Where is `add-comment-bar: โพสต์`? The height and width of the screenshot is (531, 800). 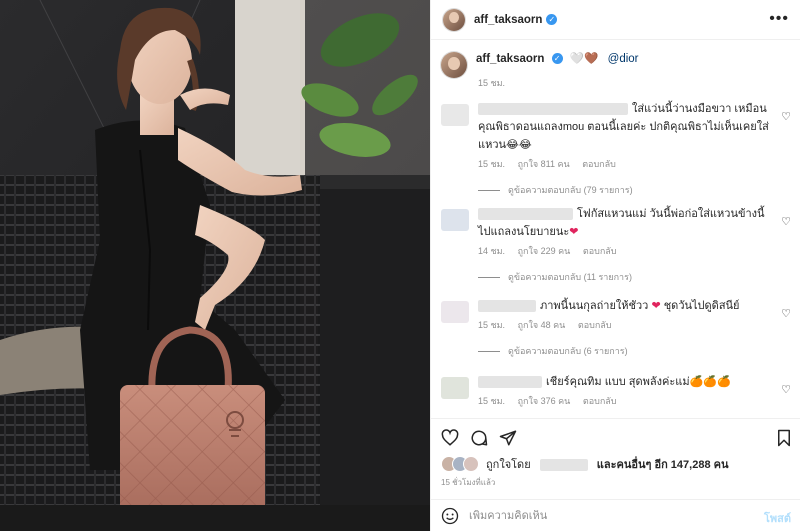
add-comment-bar: โพสต์ is located at coordinates (615, 515).